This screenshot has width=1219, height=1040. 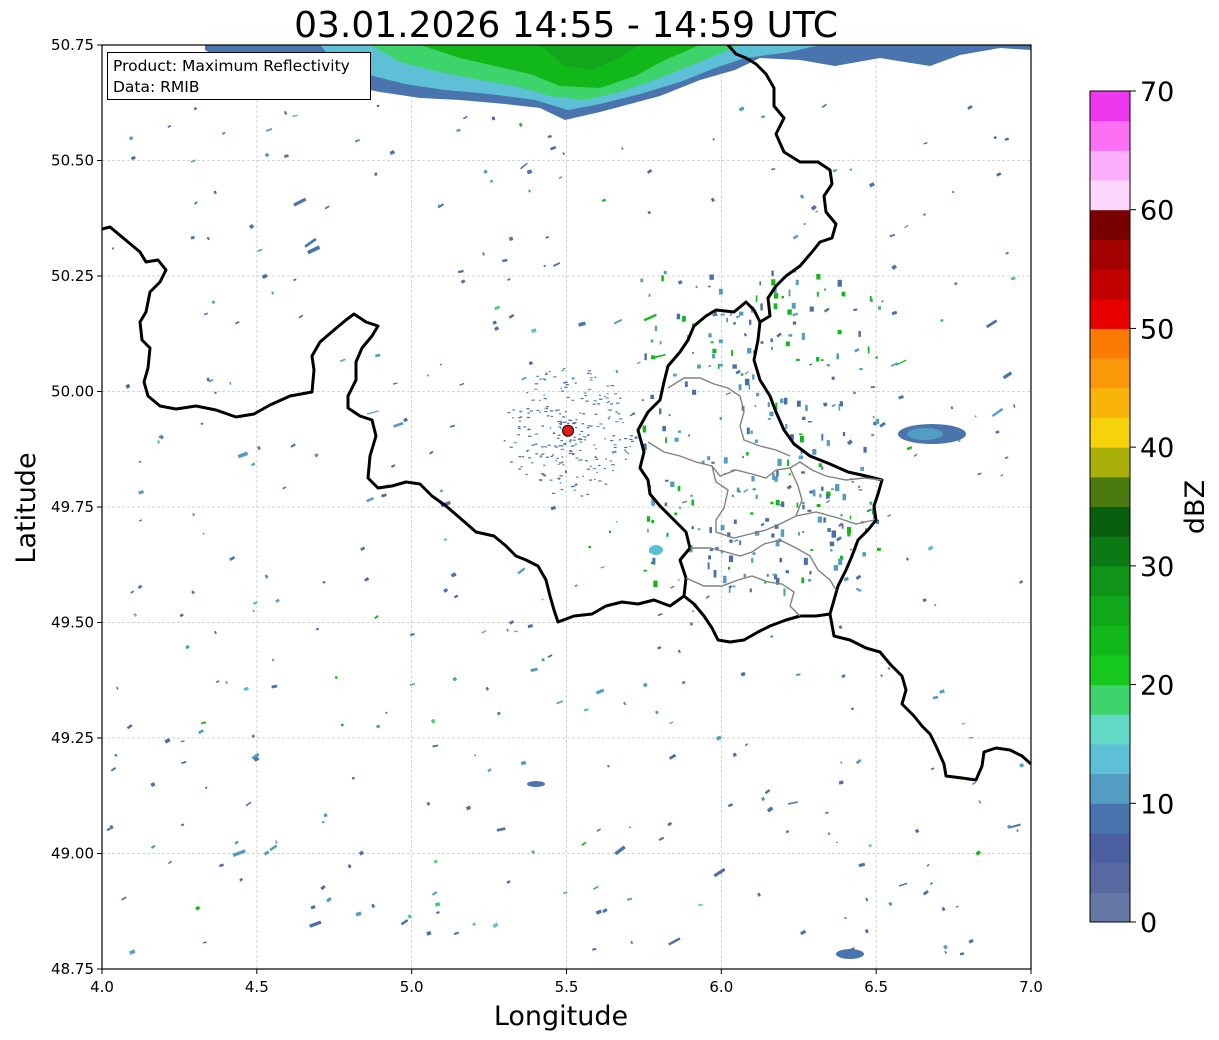 I want to click on y-tick-label: 50.50, so click(x=72, y=161).